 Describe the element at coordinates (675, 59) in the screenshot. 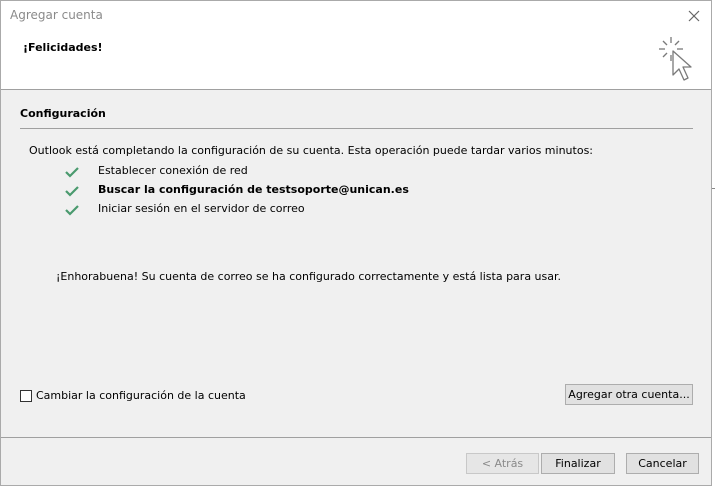

I see `sparkle-cursor-icon` at that location.